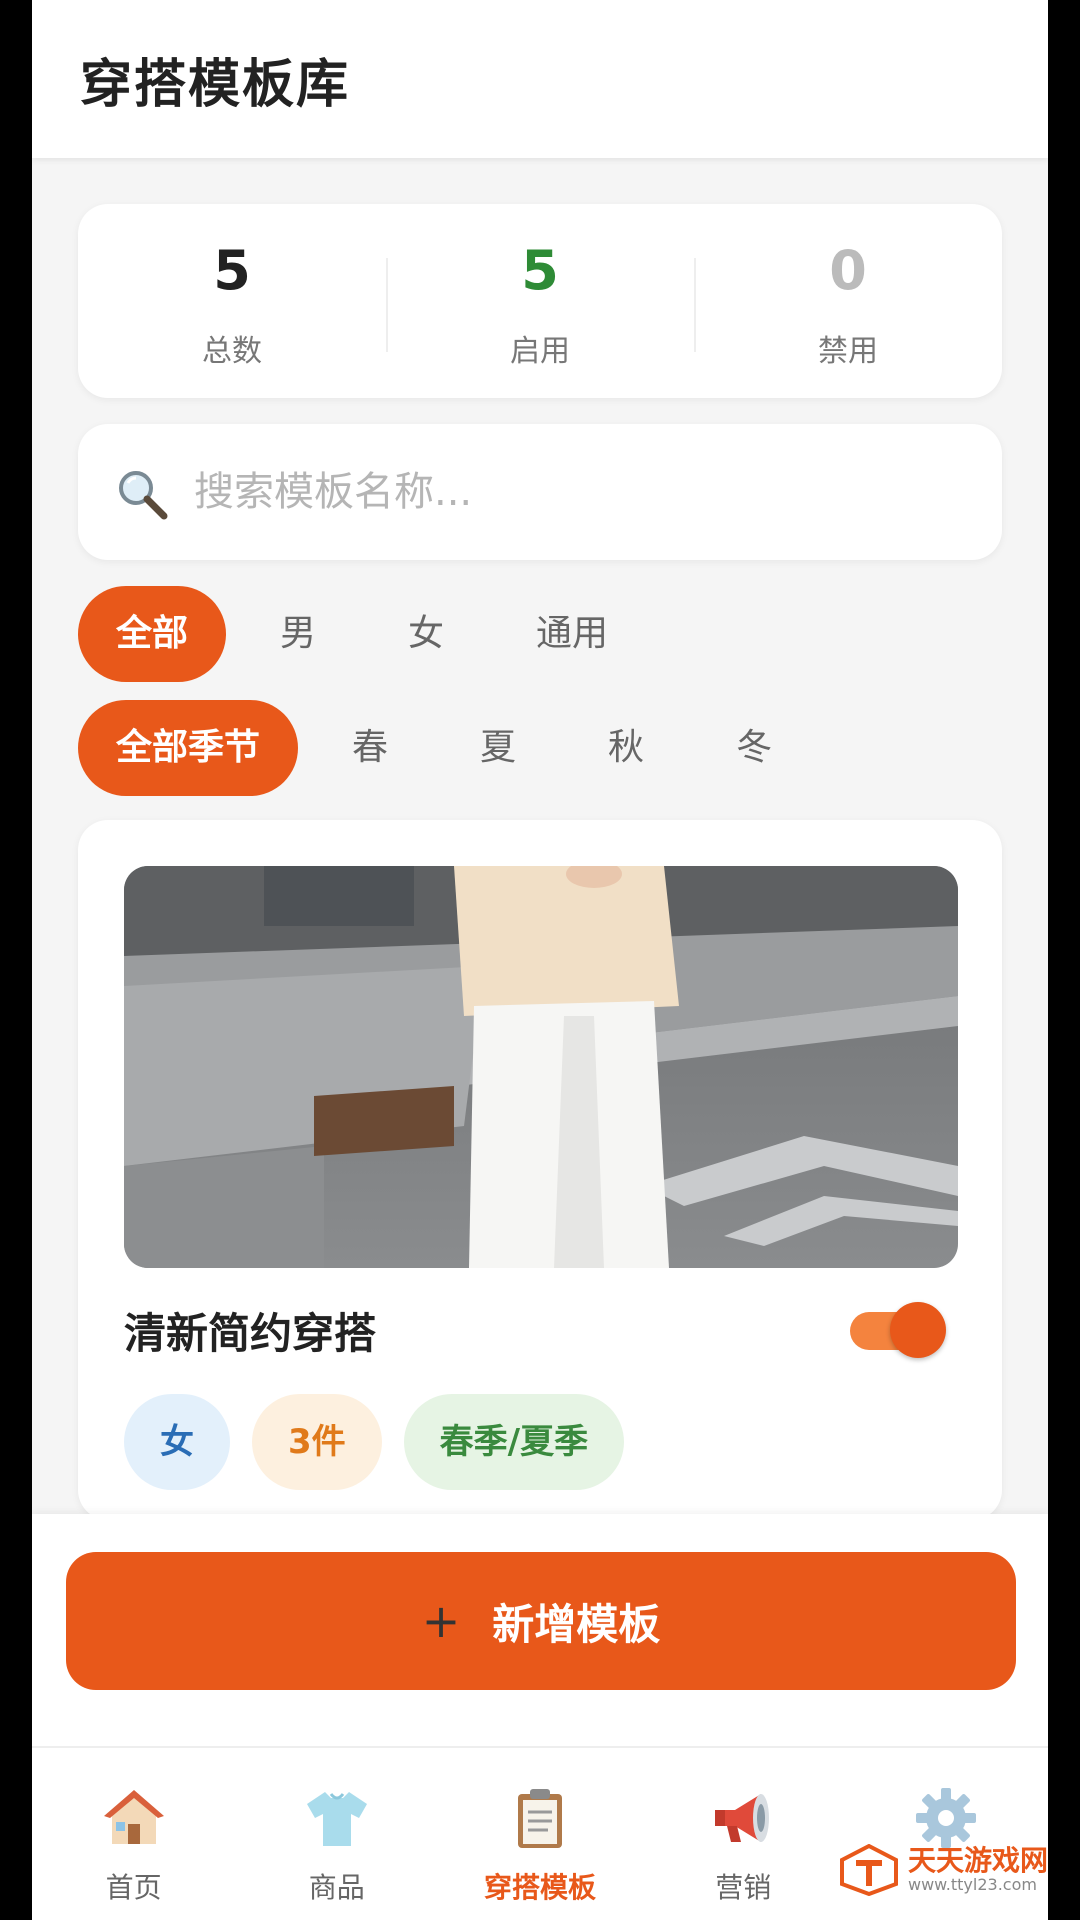  I want to click on site-watermark: 天天游戏网 www.ttyl23.com, so click(944, 1870).